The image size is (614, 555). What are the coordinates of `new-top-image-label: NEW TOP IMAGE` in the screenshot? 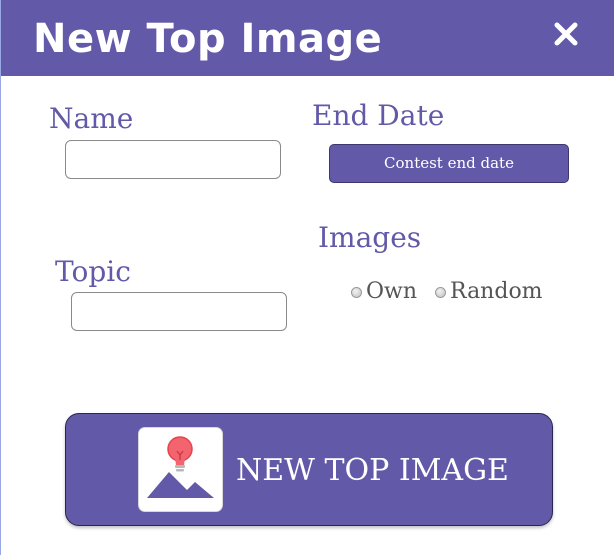 It's located at (372, 470).